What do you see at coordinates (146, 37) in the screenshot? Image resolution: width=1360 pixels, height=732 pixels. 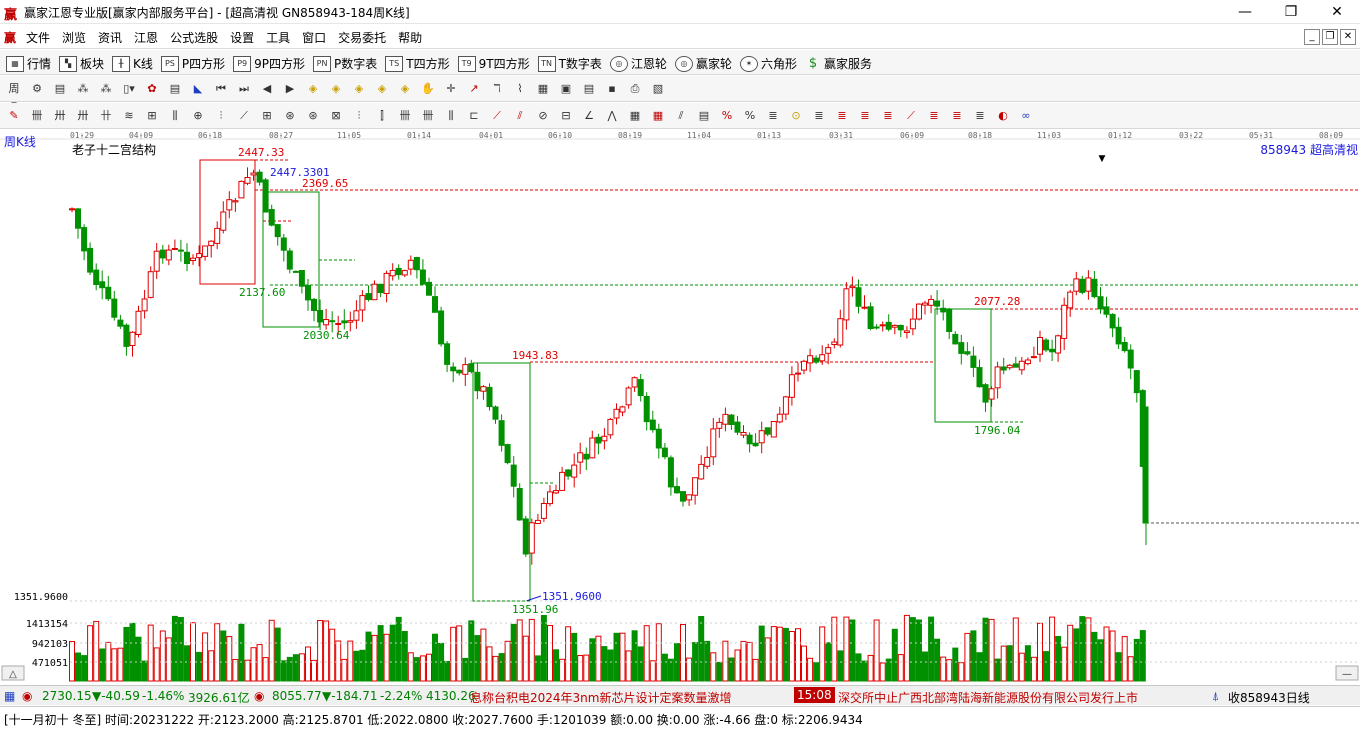 I see `menu-gann: 江恩` at bounding box center [146, 37].